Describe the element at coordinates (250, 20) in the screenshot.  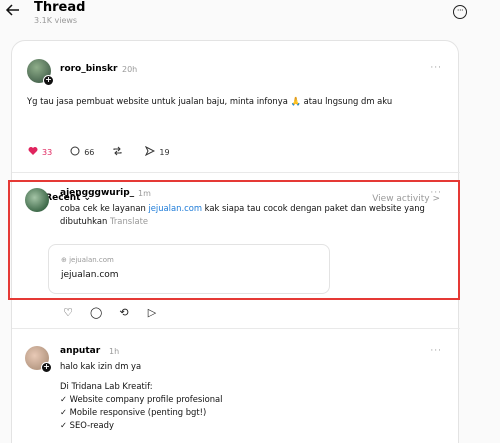
I see `top-bar: Thread 3.1K views ···` at that location.